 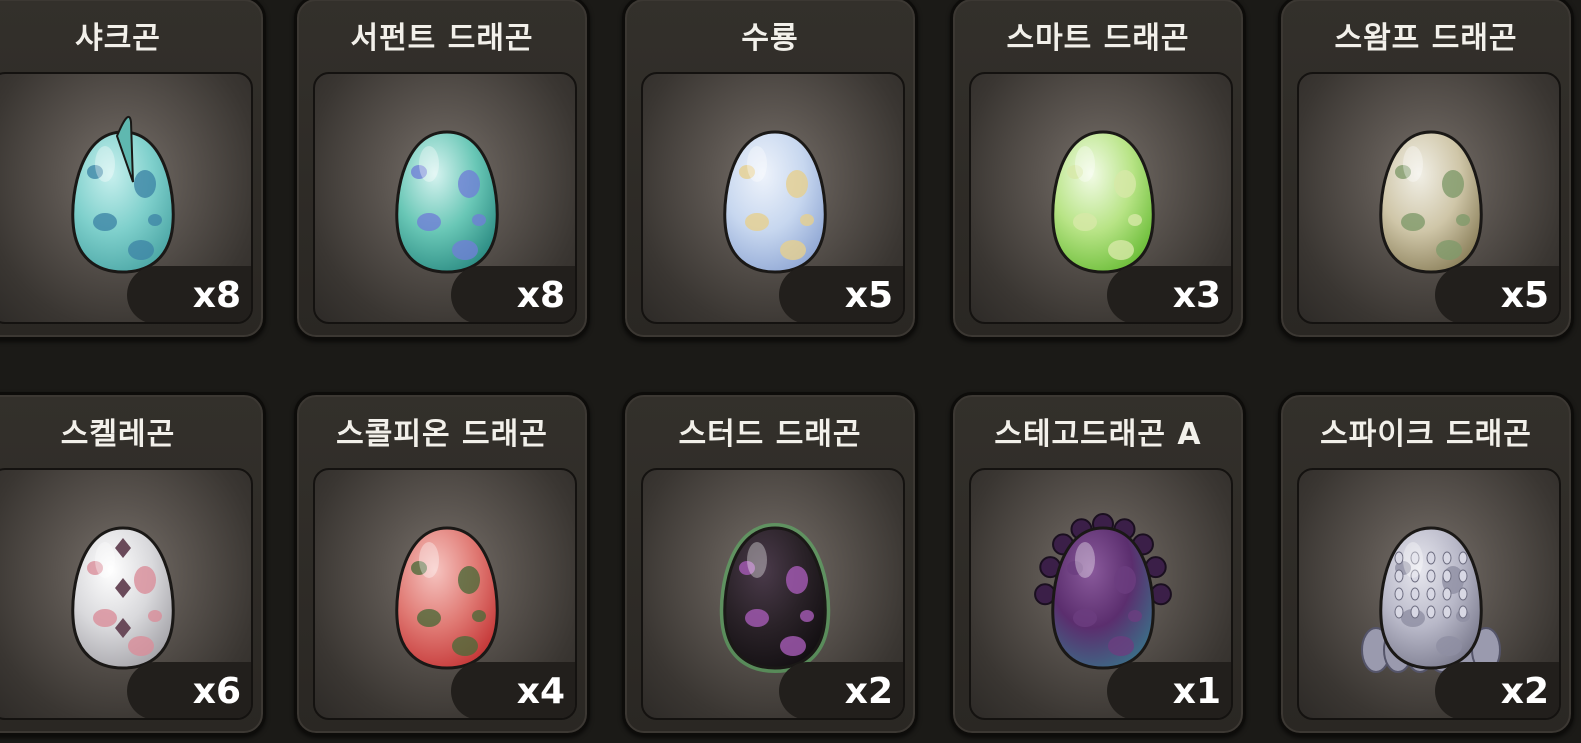 I want to click on egg-card-10: 스파이크 드래곤 x2, so click(x=1426, y=564).